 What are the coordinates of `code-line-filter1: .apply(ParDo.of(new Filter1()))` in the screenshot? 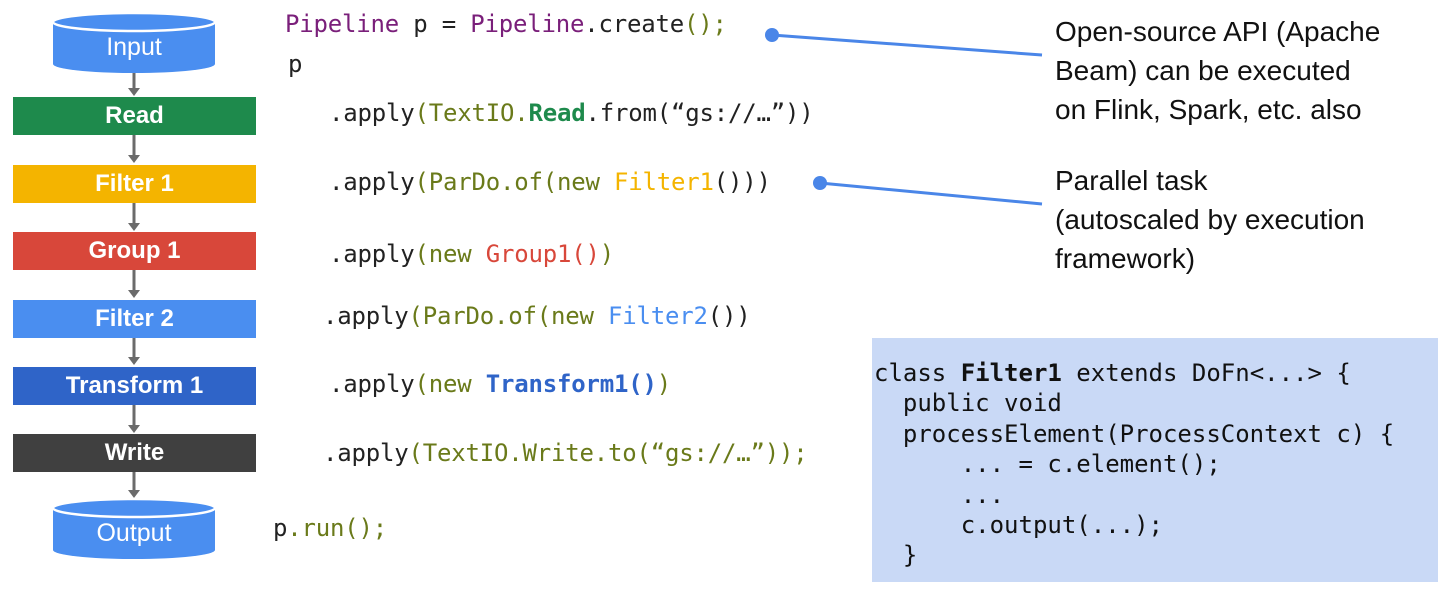 It's located at (550, 182).